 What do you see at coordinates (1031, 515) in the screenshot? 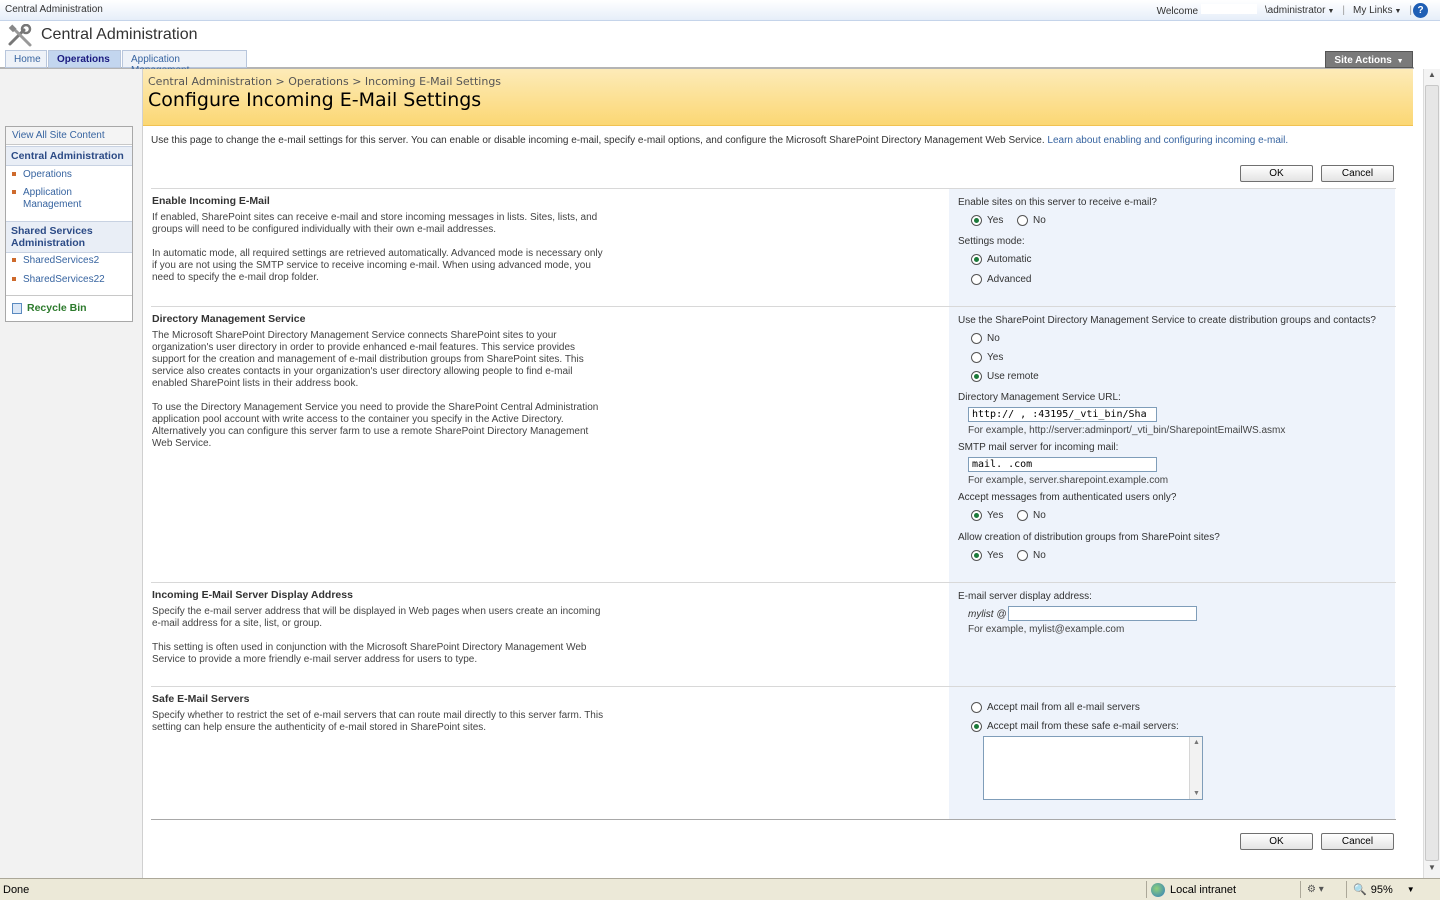
I see `auth-only-no-radio: No` at bounding box center [1031, 515].